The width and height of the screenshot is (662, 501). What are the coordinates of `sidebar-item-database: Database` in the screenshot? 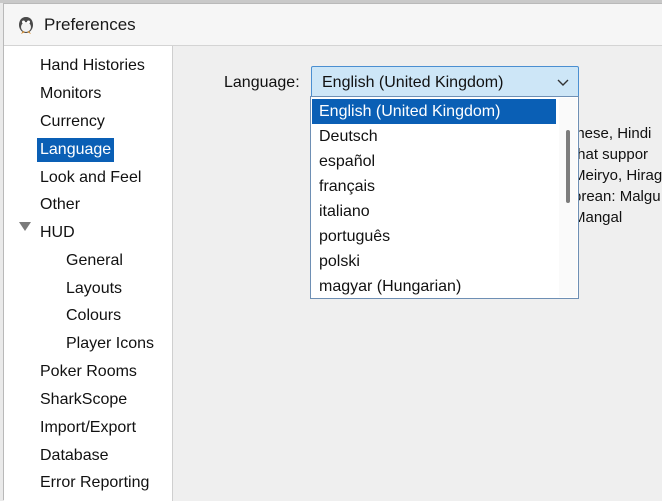 It's located at (74, 456).